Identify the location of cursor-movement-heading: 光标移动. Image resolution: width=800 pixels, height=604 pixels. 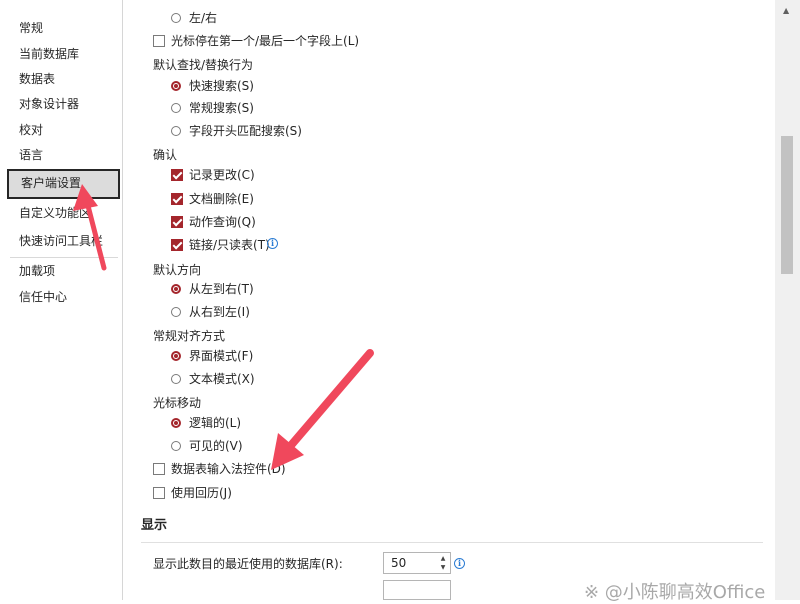
(177, 403).